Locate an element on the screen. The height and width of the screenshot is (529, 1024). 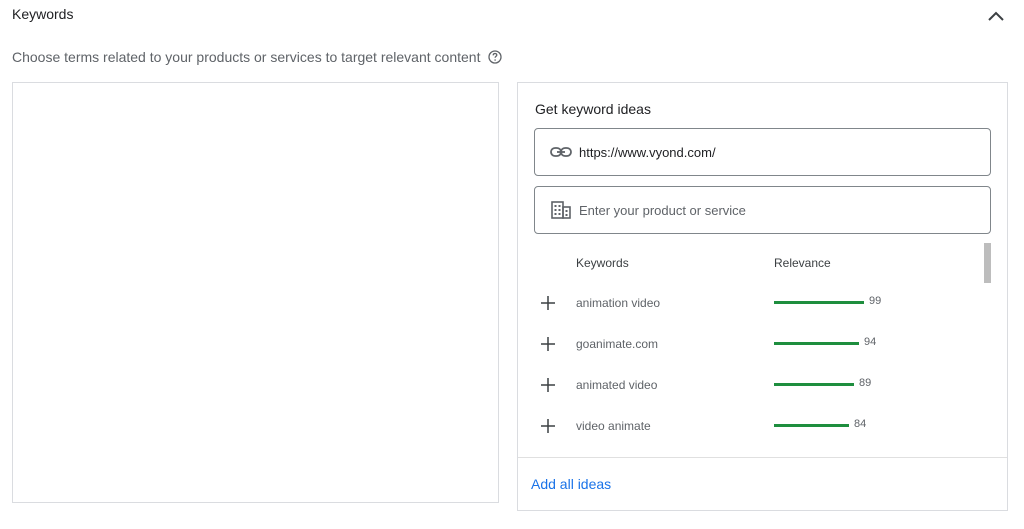
collapse-button is located at coordinates (996, 16).